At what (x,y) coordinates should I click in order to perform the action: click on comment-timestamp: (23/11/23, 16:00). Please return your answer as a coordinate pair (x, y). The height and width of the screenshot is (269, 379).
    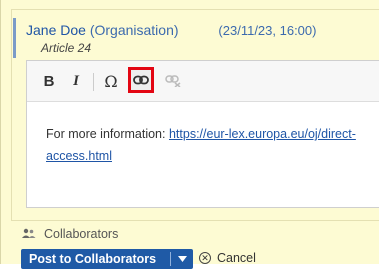
    Looking at the image, I should click on (267, 30).